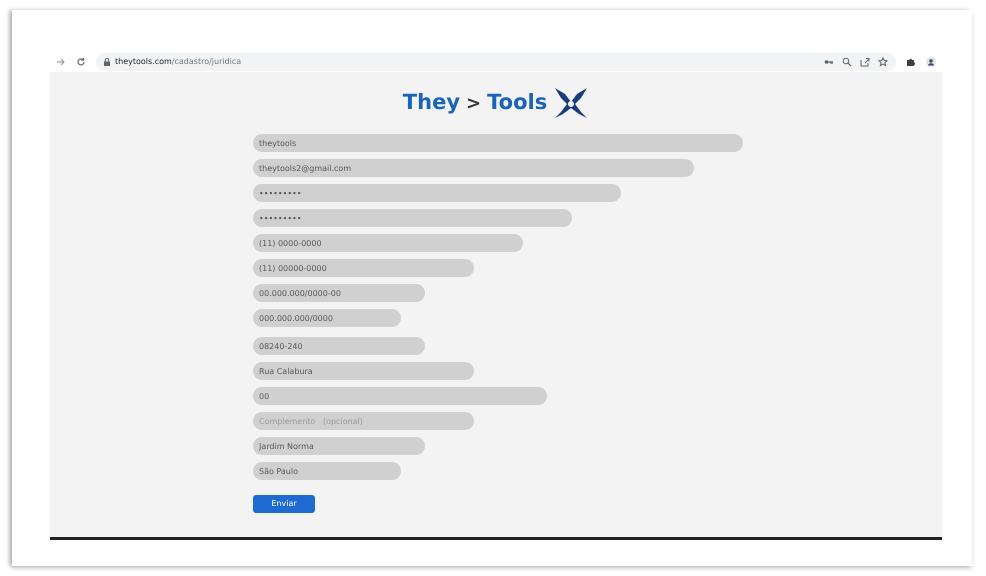 This screenshot has height=576, width=986. What do you see at coordinates (883, 62) in the screenshot?
I see `star-icon` at bounding box center [883, 62].